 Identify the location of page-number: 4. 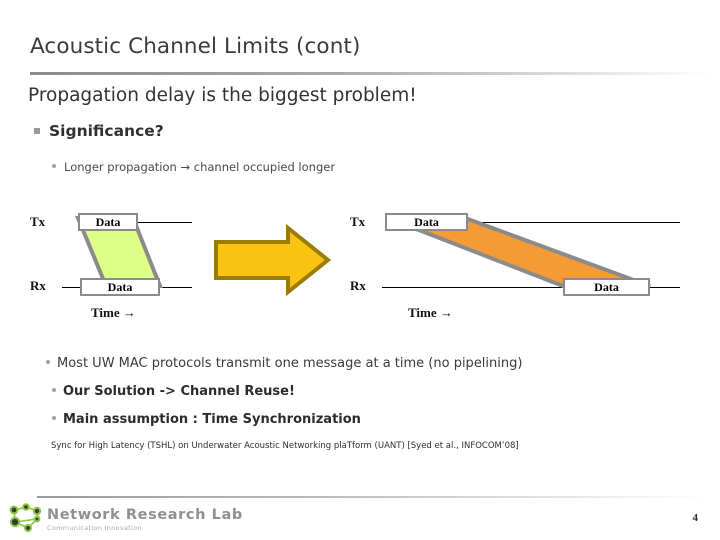
(695, 518).